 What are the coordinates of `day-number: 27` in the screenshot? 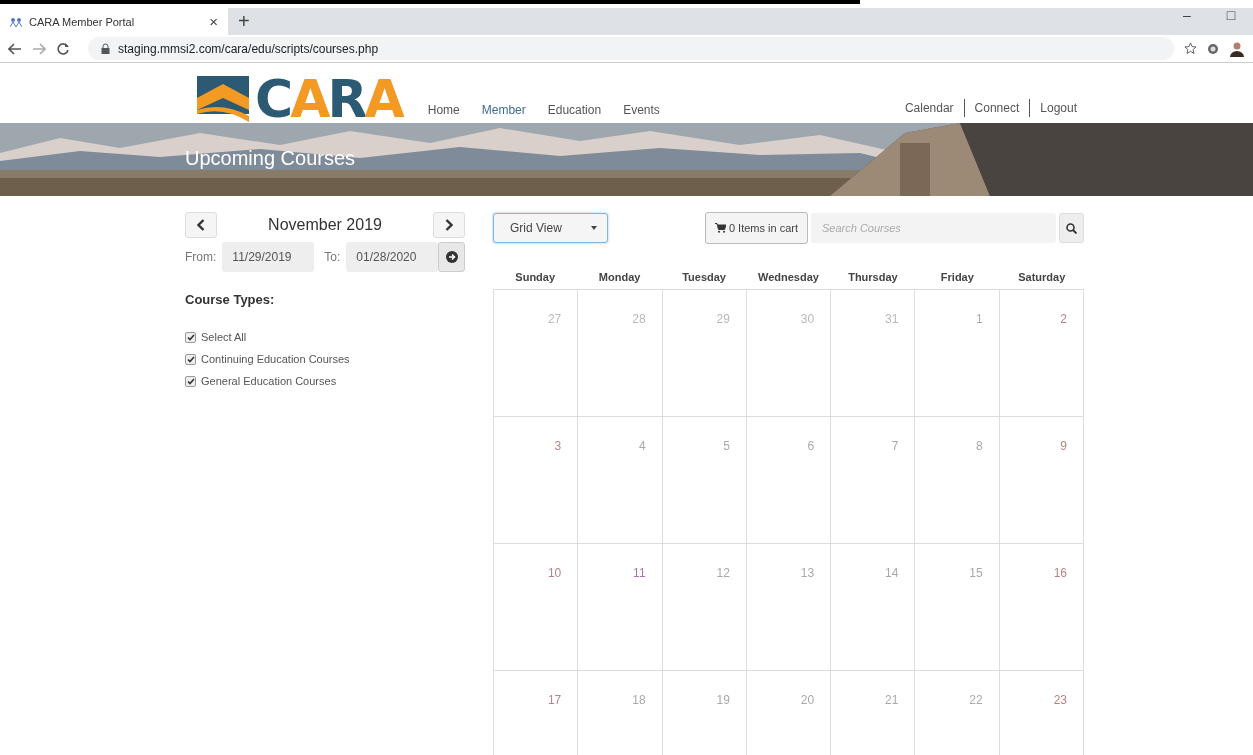 It's located at (554, 319).